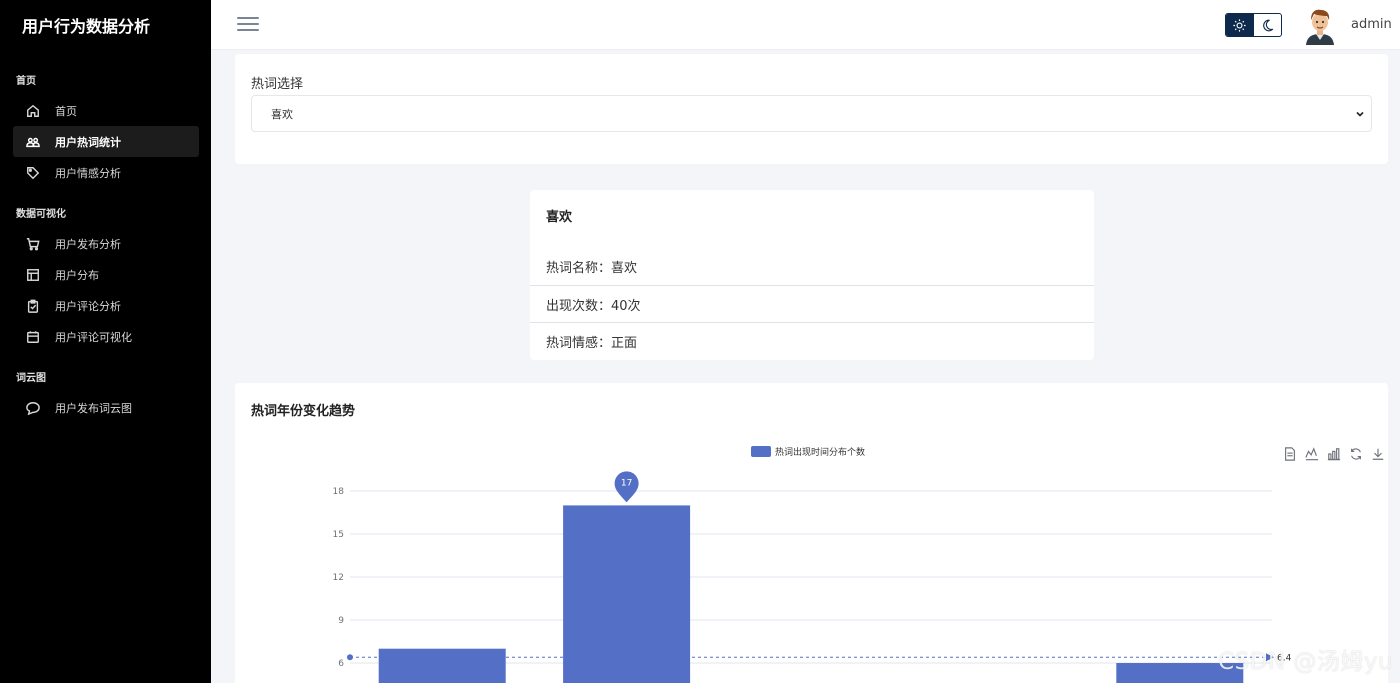 Image resolution: width=1400 pixels, height=683 pixels. What do you see at coordinates (106, 274) in the screenshot?
I see `sidebar-item: 用户分布` at bounding box center [106, 274].